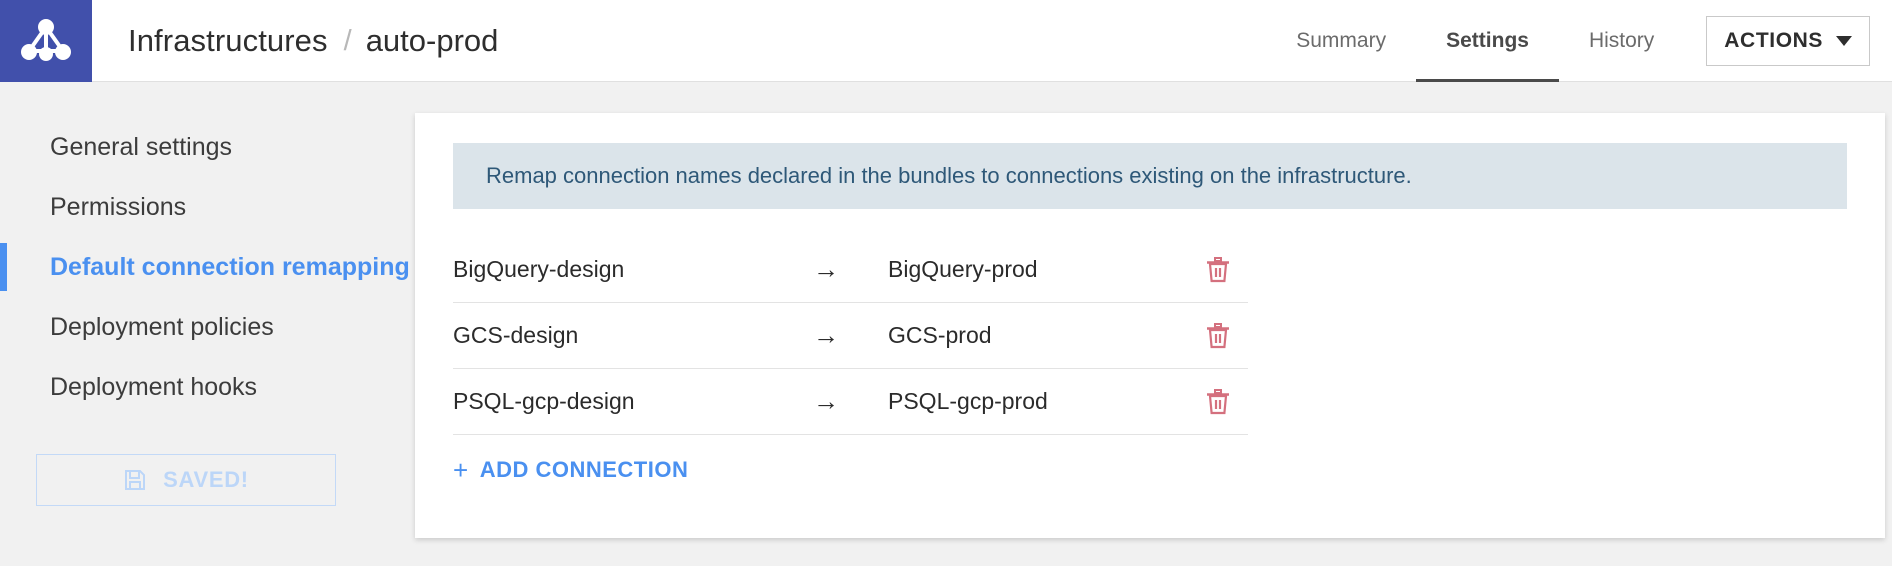  Describe the element at coordinates (544, 401) in the screenshot. I see `connection-source: PSQL-gcp-design` at that location.